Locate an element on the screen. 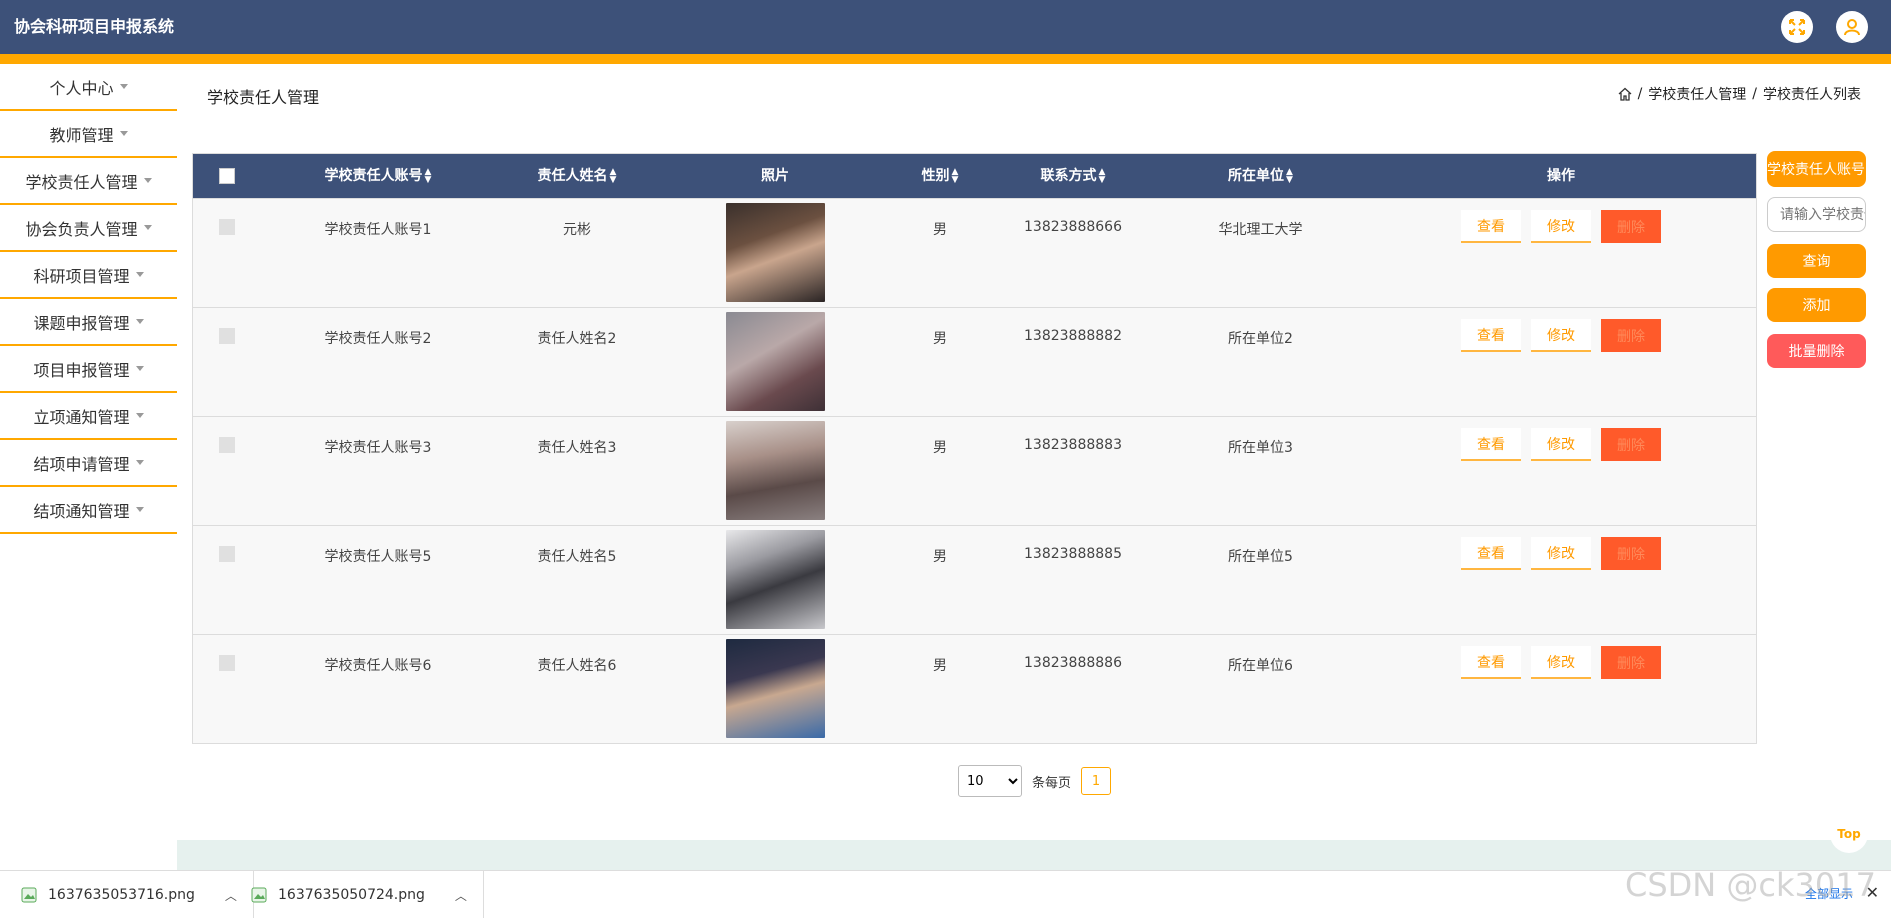 This screenshot has height=918, width=1891. per-page-label: 条每页 is located at coordinates (1052, 783).